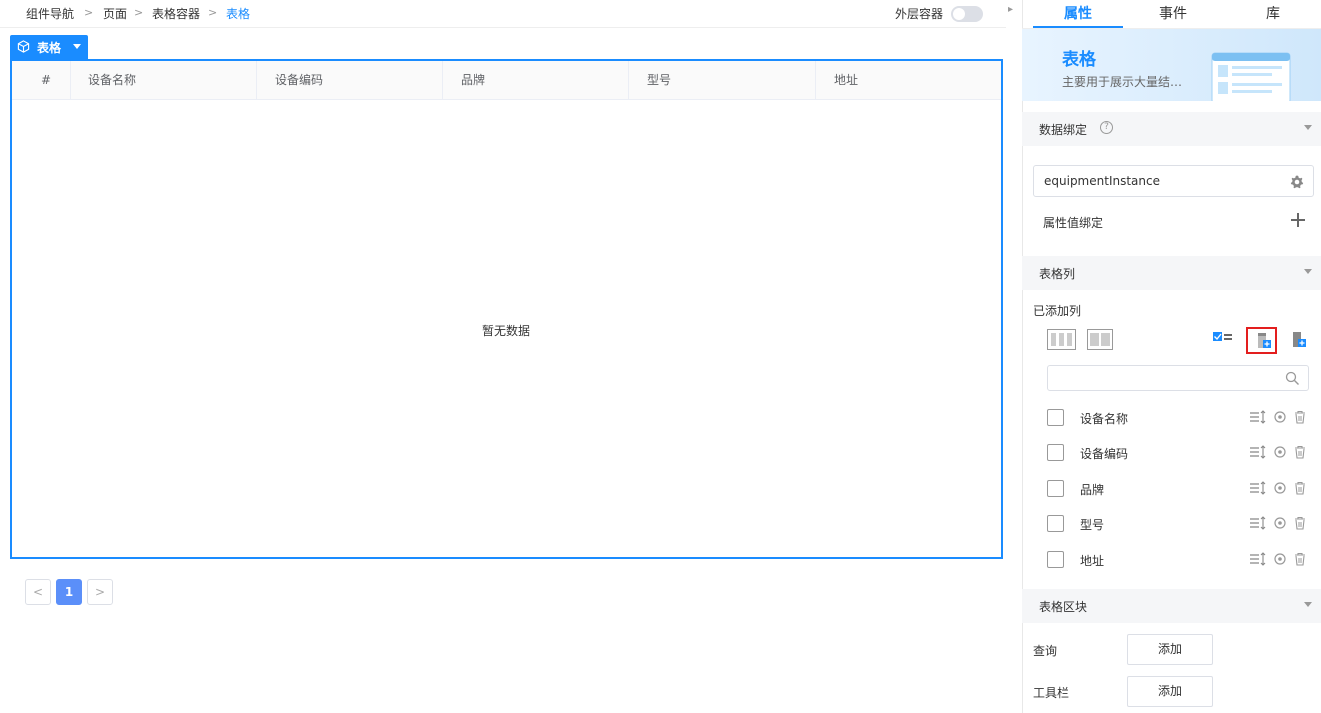 The height and width of the screenshot is (713, 1321). I want to click on table-header: # 设备名称 设备编码 品牌 型号 地址, so click(506, 80).